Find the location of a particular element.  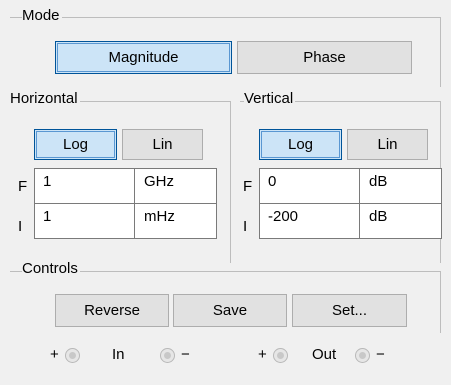

vertical-log-button: Log is located at coordinates (300, 144).